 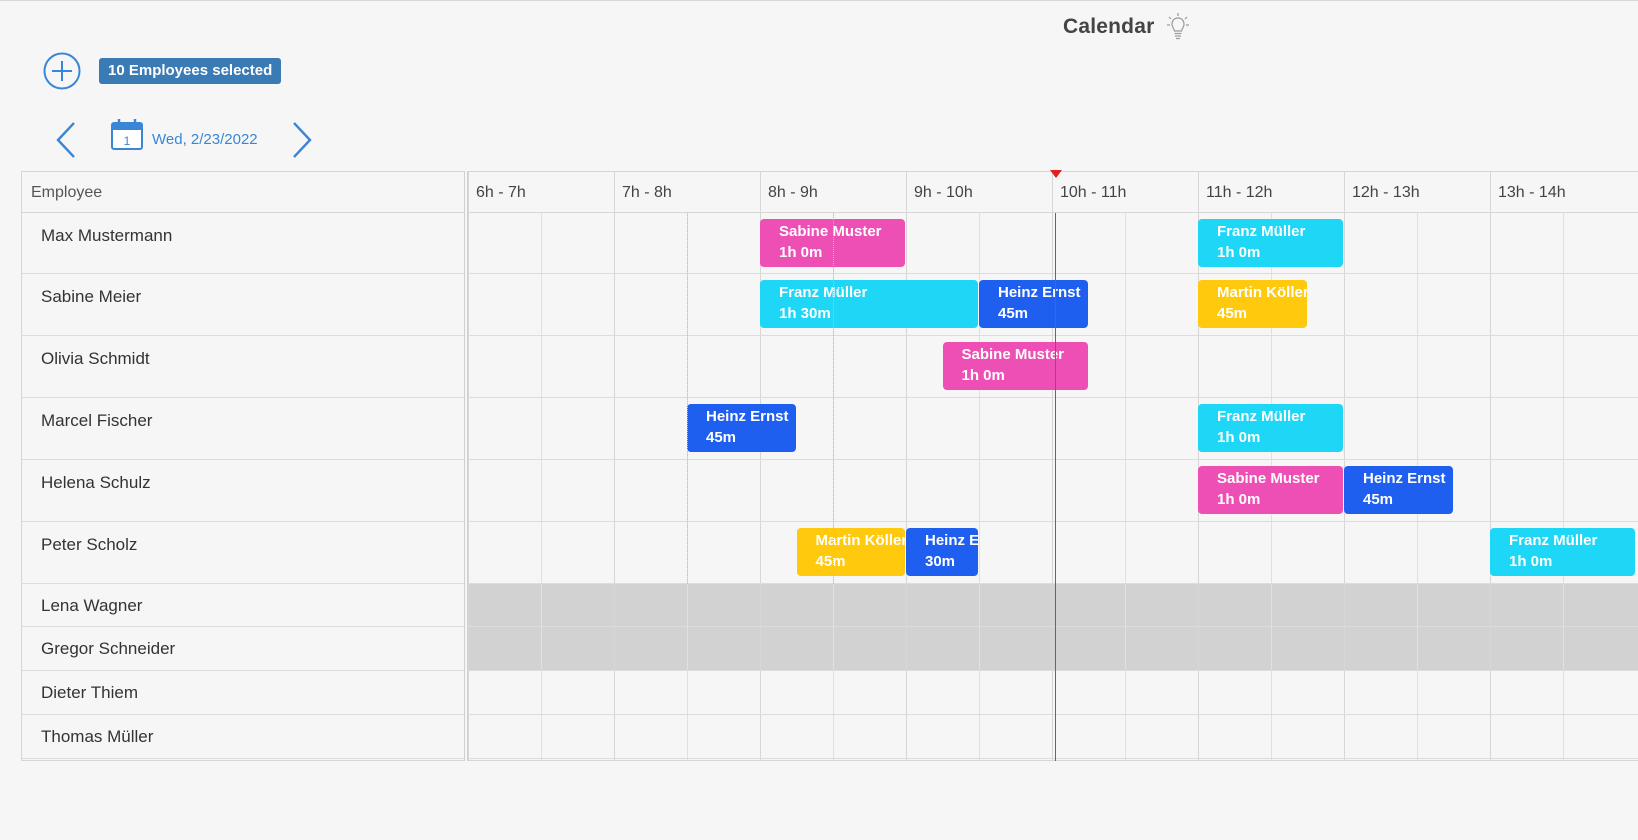 What do you see at coordinates (793, 192) in the screenshot?
I see `time-slot-label: 8h - 9h` at bounding box center [793, 192].